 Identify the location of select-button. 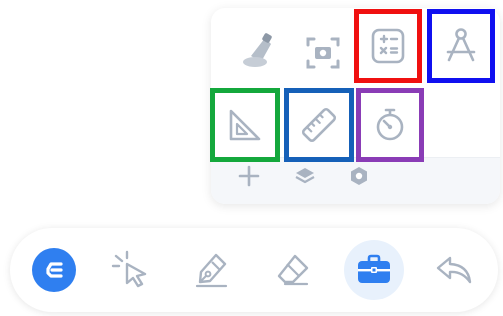
(131, 270).